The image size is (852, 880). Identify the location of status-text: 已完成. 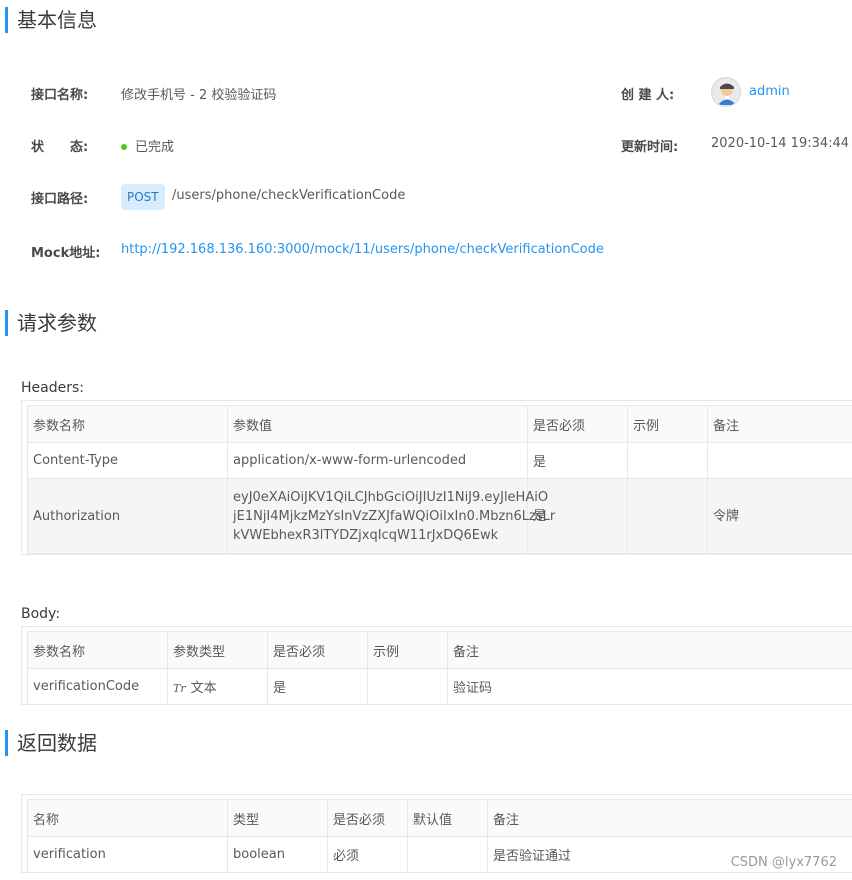
(155, 147).